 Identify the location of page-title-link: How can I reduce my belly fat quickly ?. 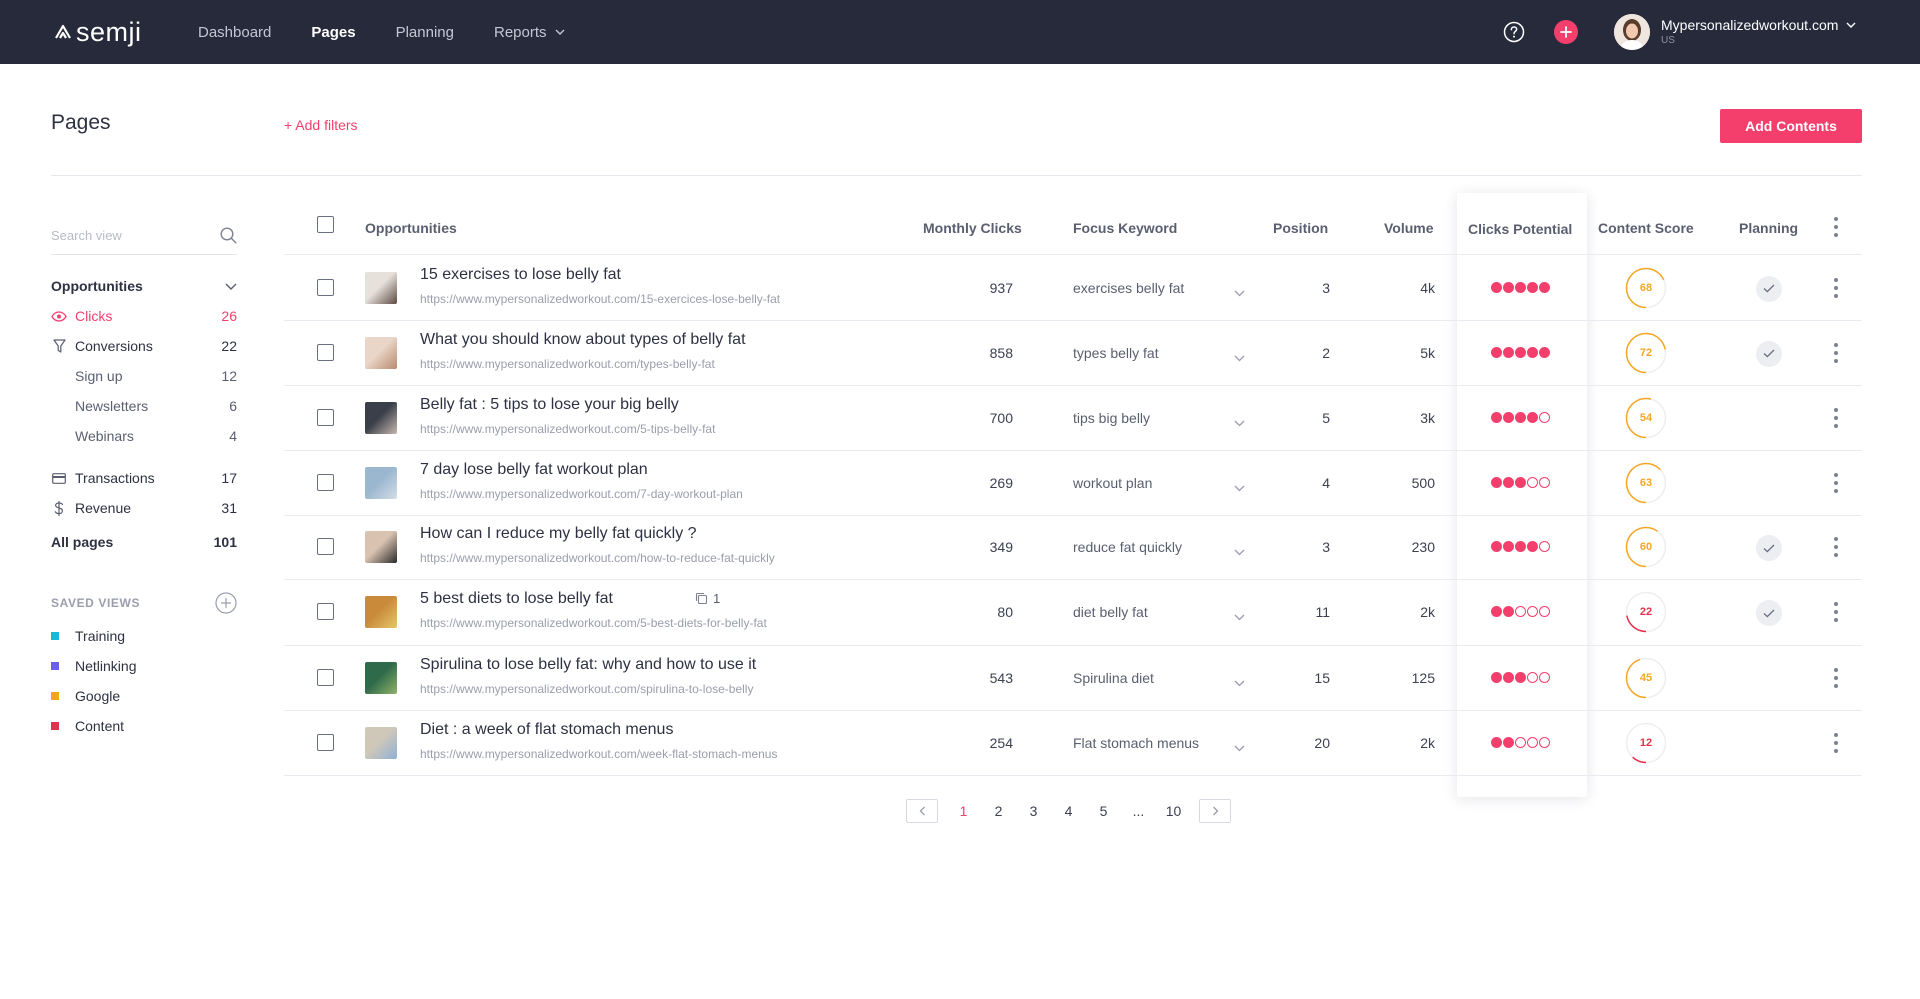
(558, 534).